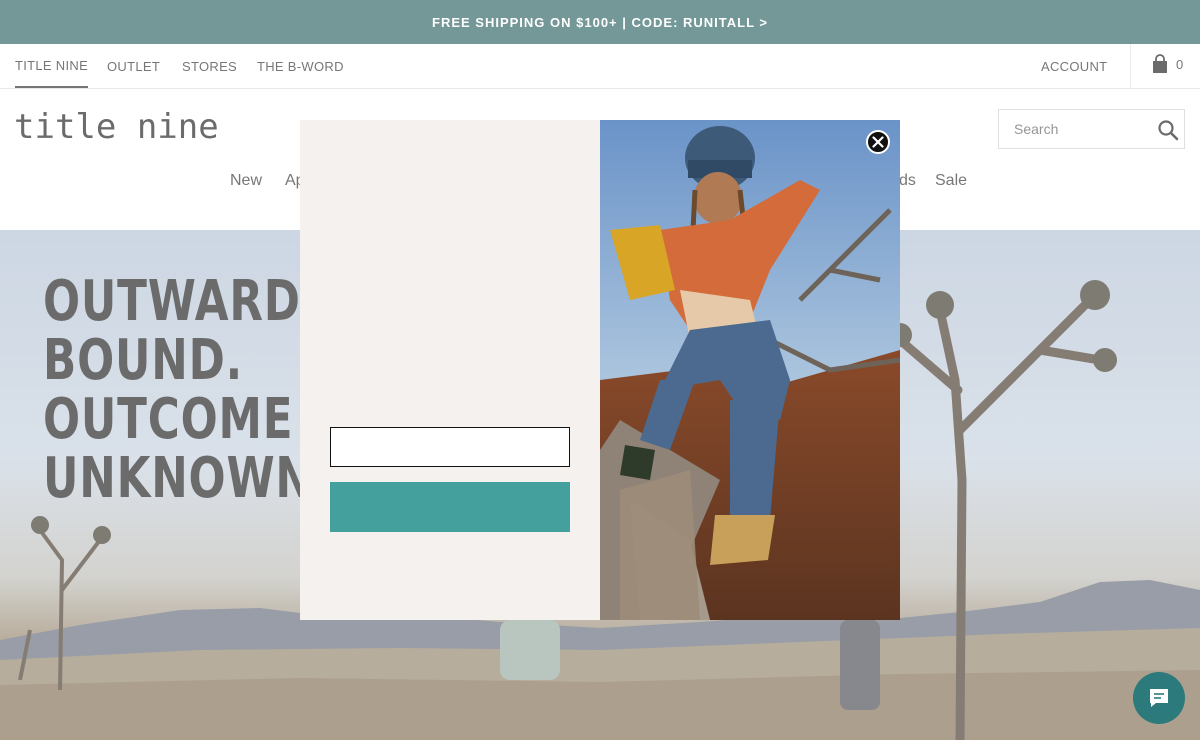  Describe the element at coordinates (450, 507) in the screenshot. I see `submit-button` at that location.